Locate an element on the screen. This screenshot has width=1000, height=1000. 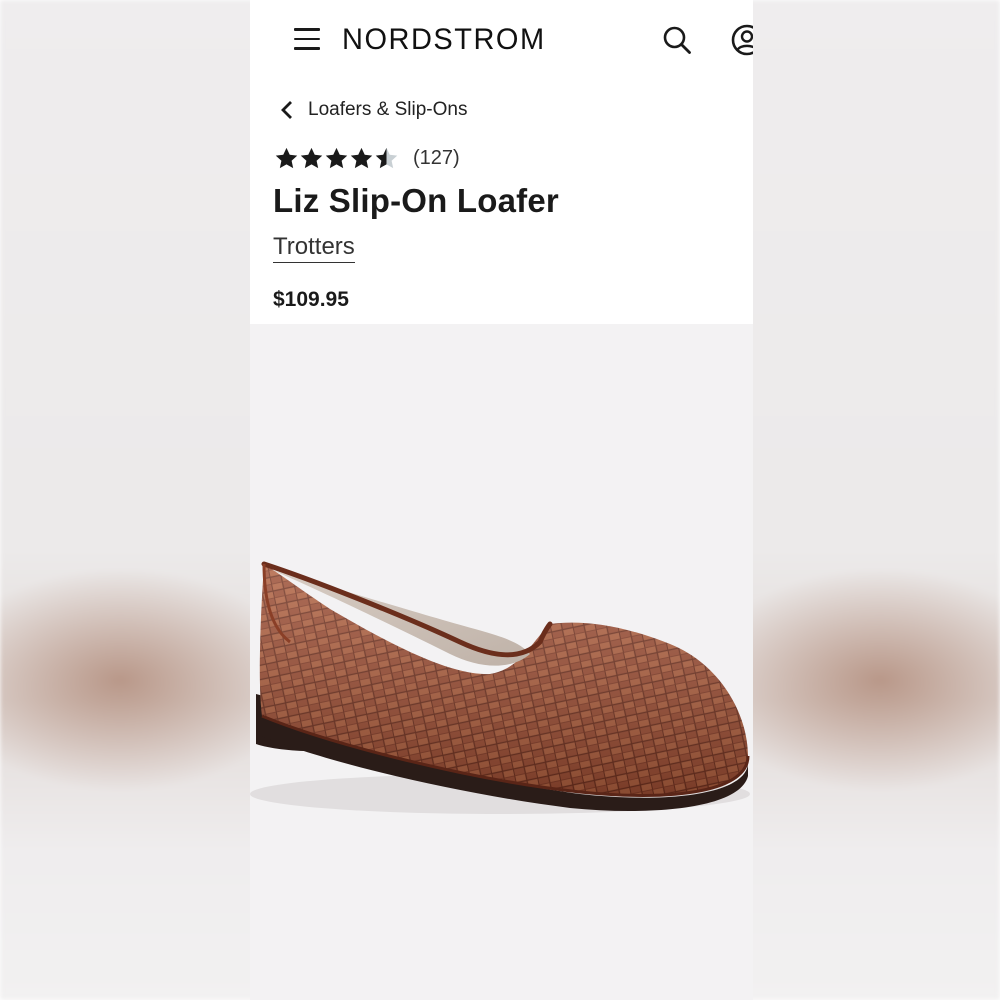
star-rating is located at coordinates (336, 158).